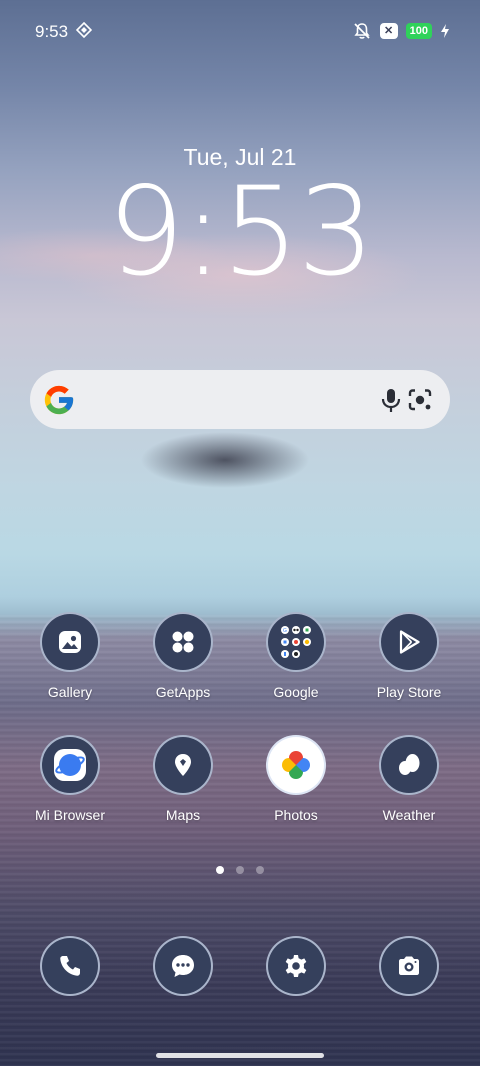  I want to click on four-dots-icon, so click(183, 642).